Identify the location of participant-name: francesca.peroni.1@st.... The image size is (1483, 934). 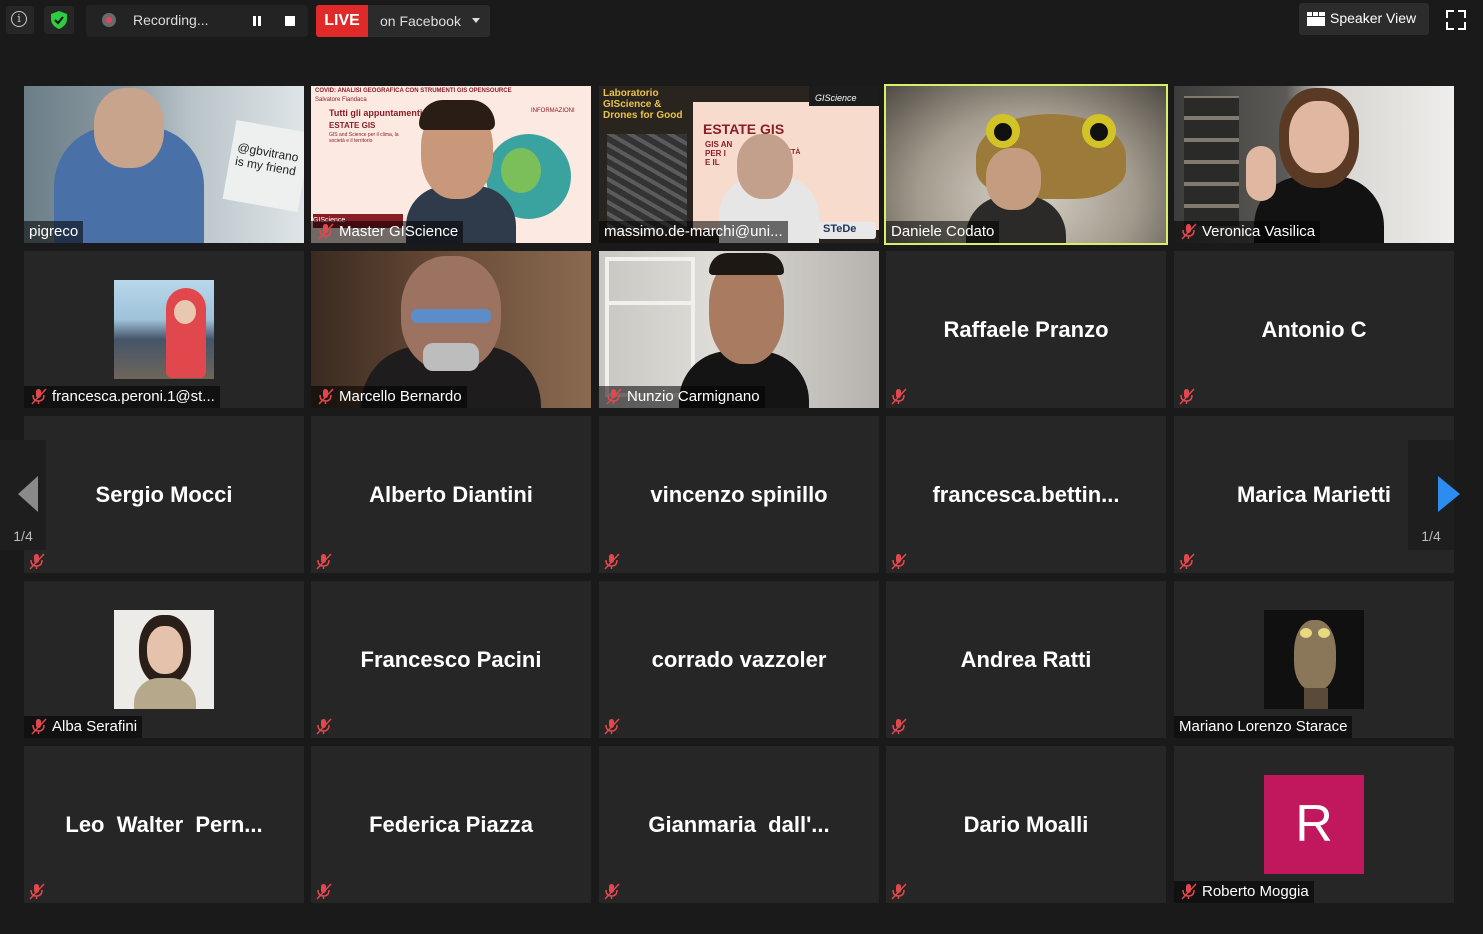
(122, 397).